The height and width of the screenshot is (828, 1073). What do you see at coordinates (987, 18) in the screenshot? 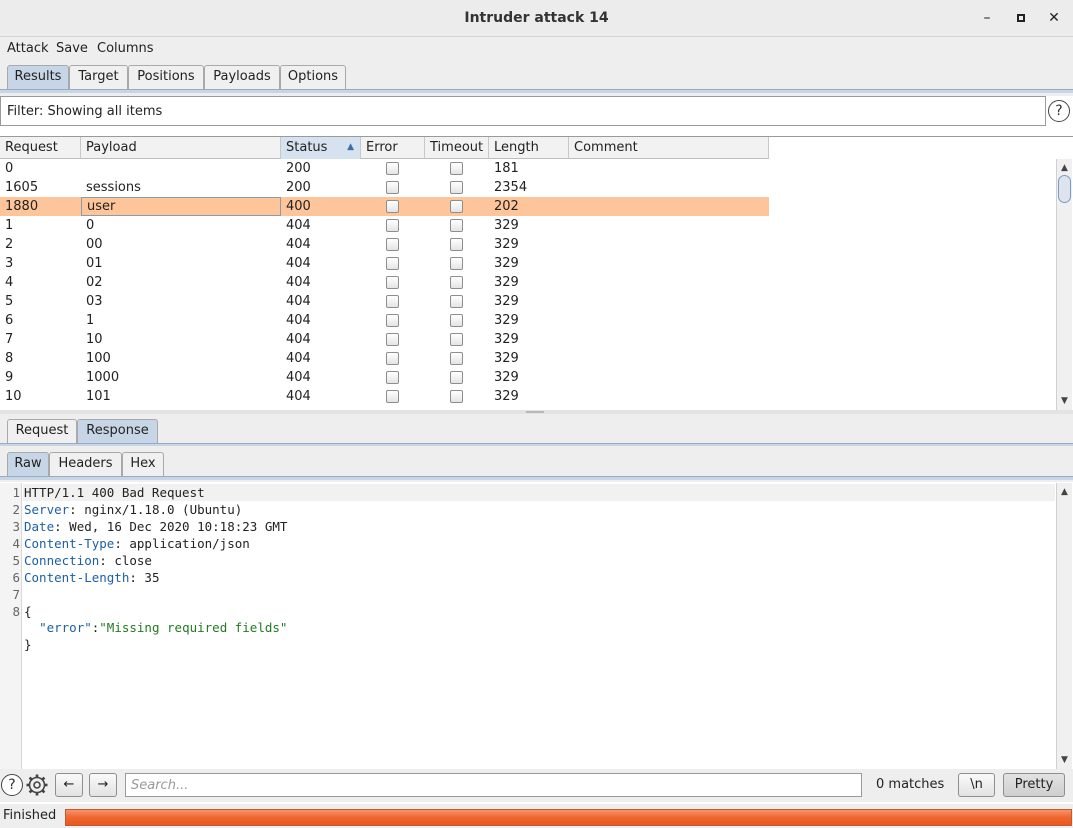
I see `minimize-button: –` at bounding box center [987, 18].